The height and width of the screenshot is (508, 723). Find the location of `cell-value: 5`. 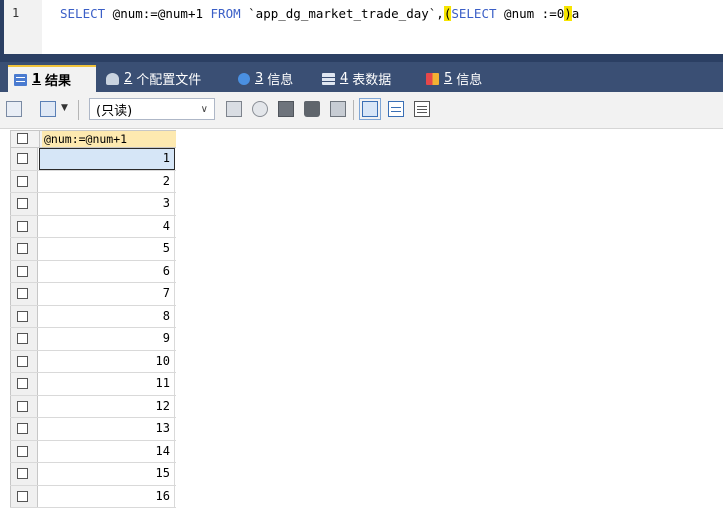

cell-value: 5 is located at coordinates (107, 249).